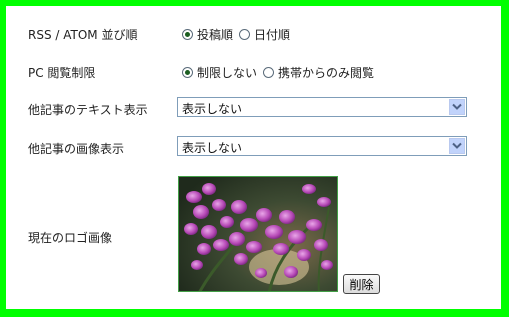  Describe the element at coordinates (76, 149) in the screenshot. I see `image-display-label: 他記事の画像表示` at that location.